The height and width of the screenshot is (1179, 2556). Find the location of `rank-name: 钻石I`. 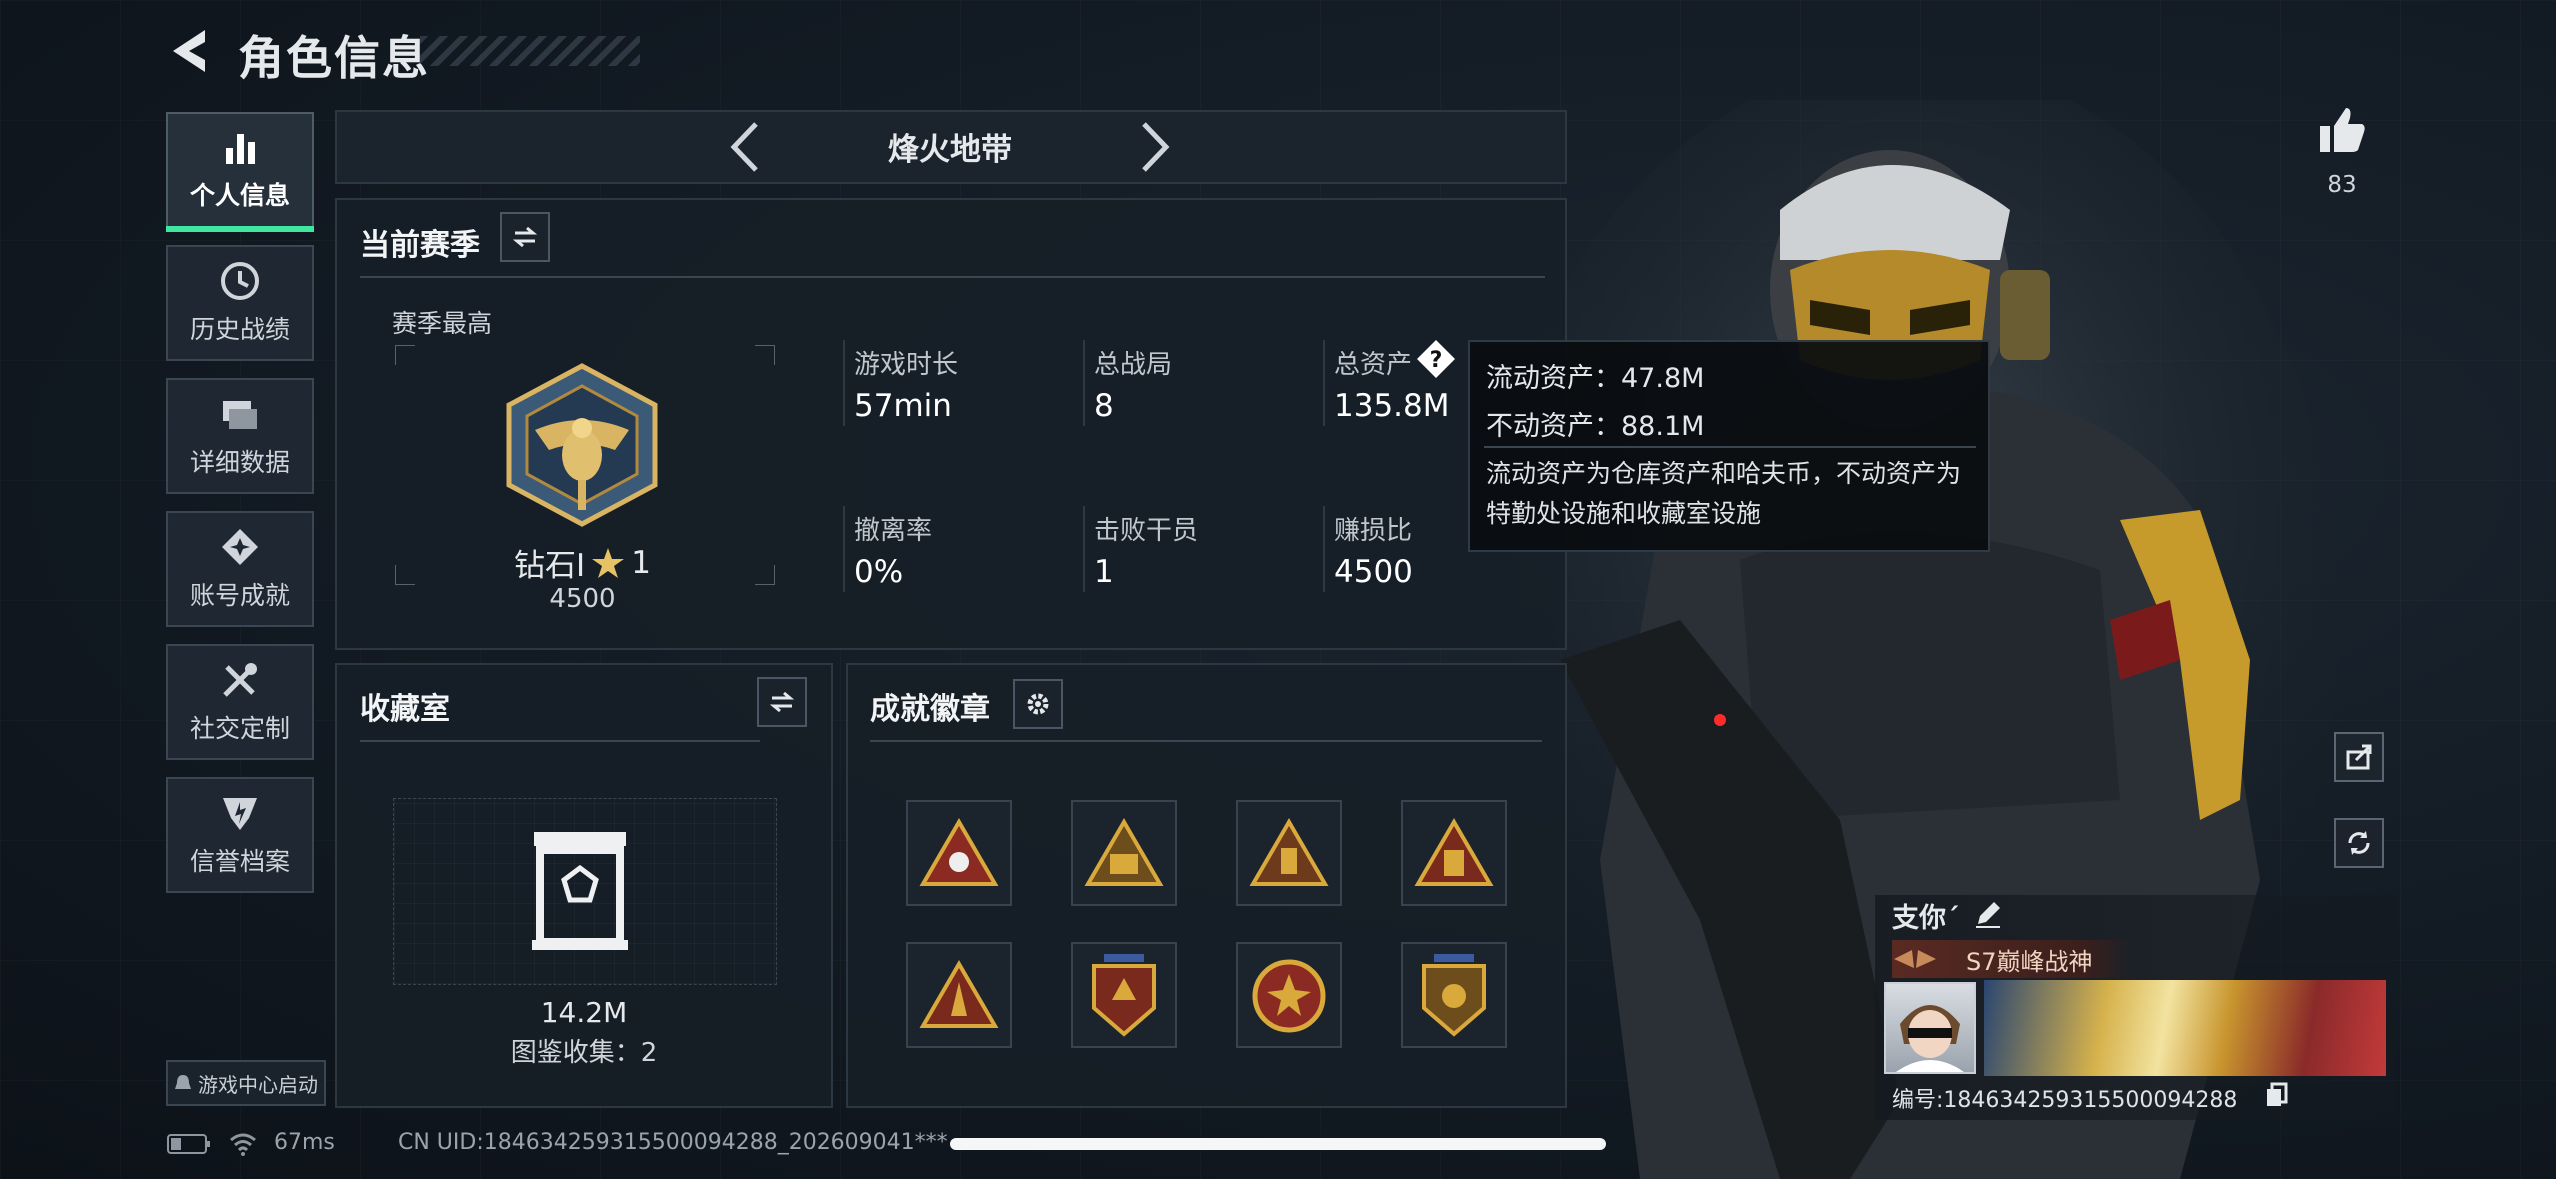

rank-name: 钻石I is located at coordinates (550, 566).